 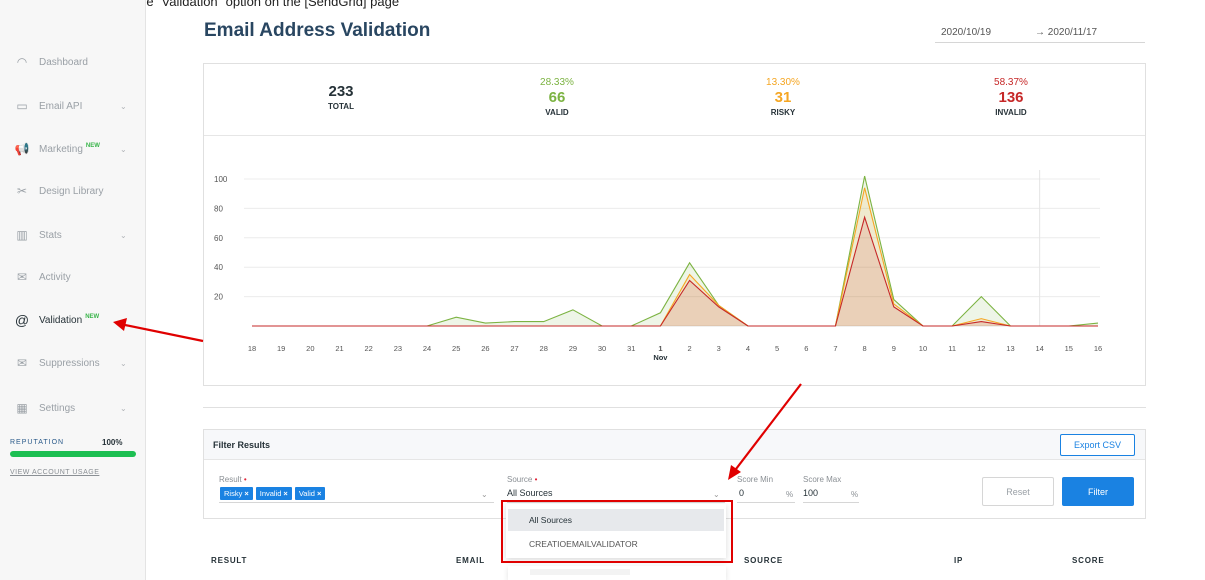 I want to click on x-tick-label: 31, so click(x=631, y=348).